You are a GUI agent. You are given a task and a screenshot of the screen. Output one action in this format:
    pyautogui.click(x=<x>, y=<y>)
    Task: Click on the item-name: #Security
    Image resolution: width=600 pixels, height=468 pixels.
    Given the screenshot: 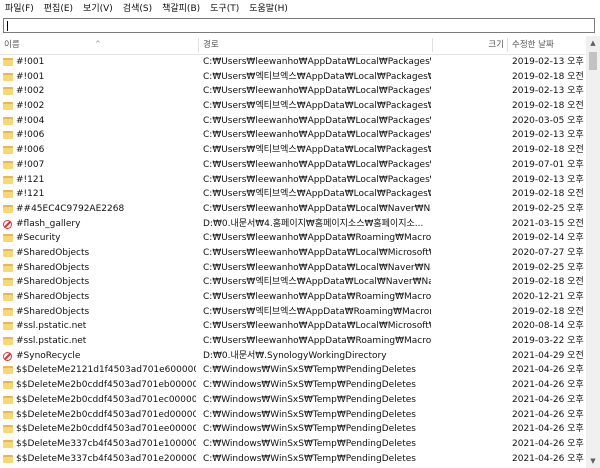 What is the action you would take?
    pyautogui.click(x=38, y=238)
    